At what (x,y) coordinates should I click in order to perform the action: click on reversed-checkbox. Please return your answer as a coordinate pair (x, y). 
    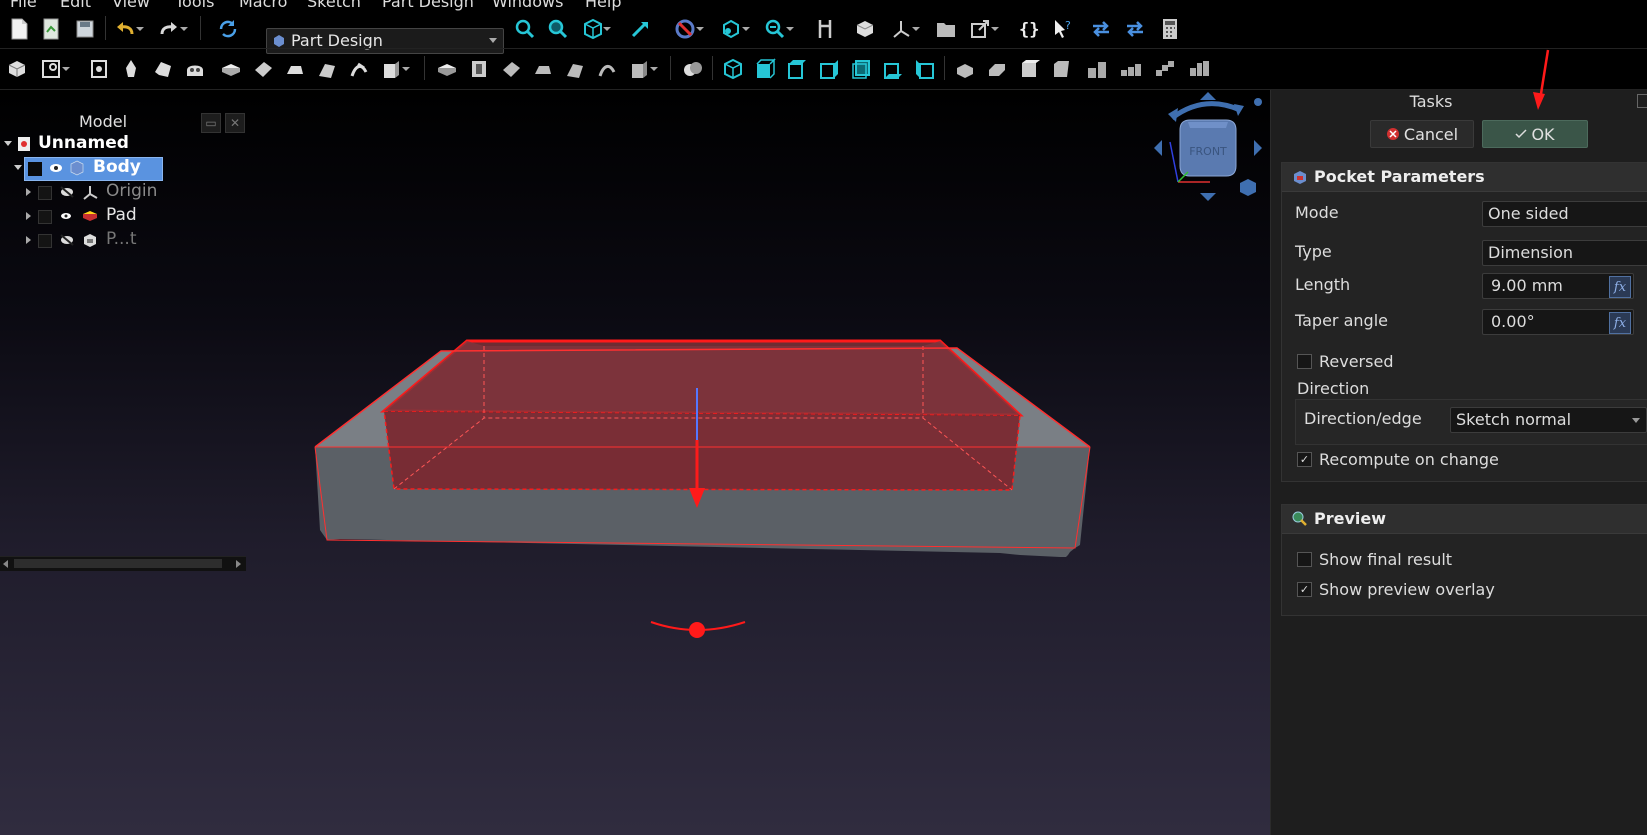
    Looking at the image, I should click on (1304, 361).